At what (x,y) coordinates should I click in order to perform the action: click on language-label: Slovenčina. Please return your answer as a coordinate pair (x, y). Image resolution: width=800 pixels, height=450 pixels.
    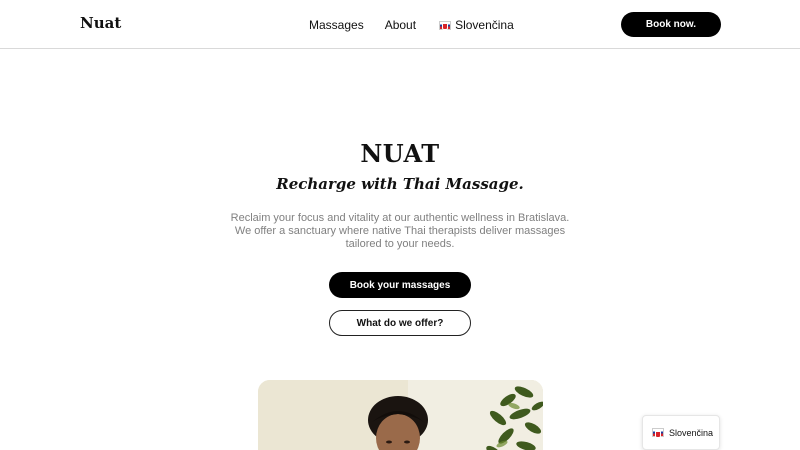
    Looking at the image, I should click on (484, 25).